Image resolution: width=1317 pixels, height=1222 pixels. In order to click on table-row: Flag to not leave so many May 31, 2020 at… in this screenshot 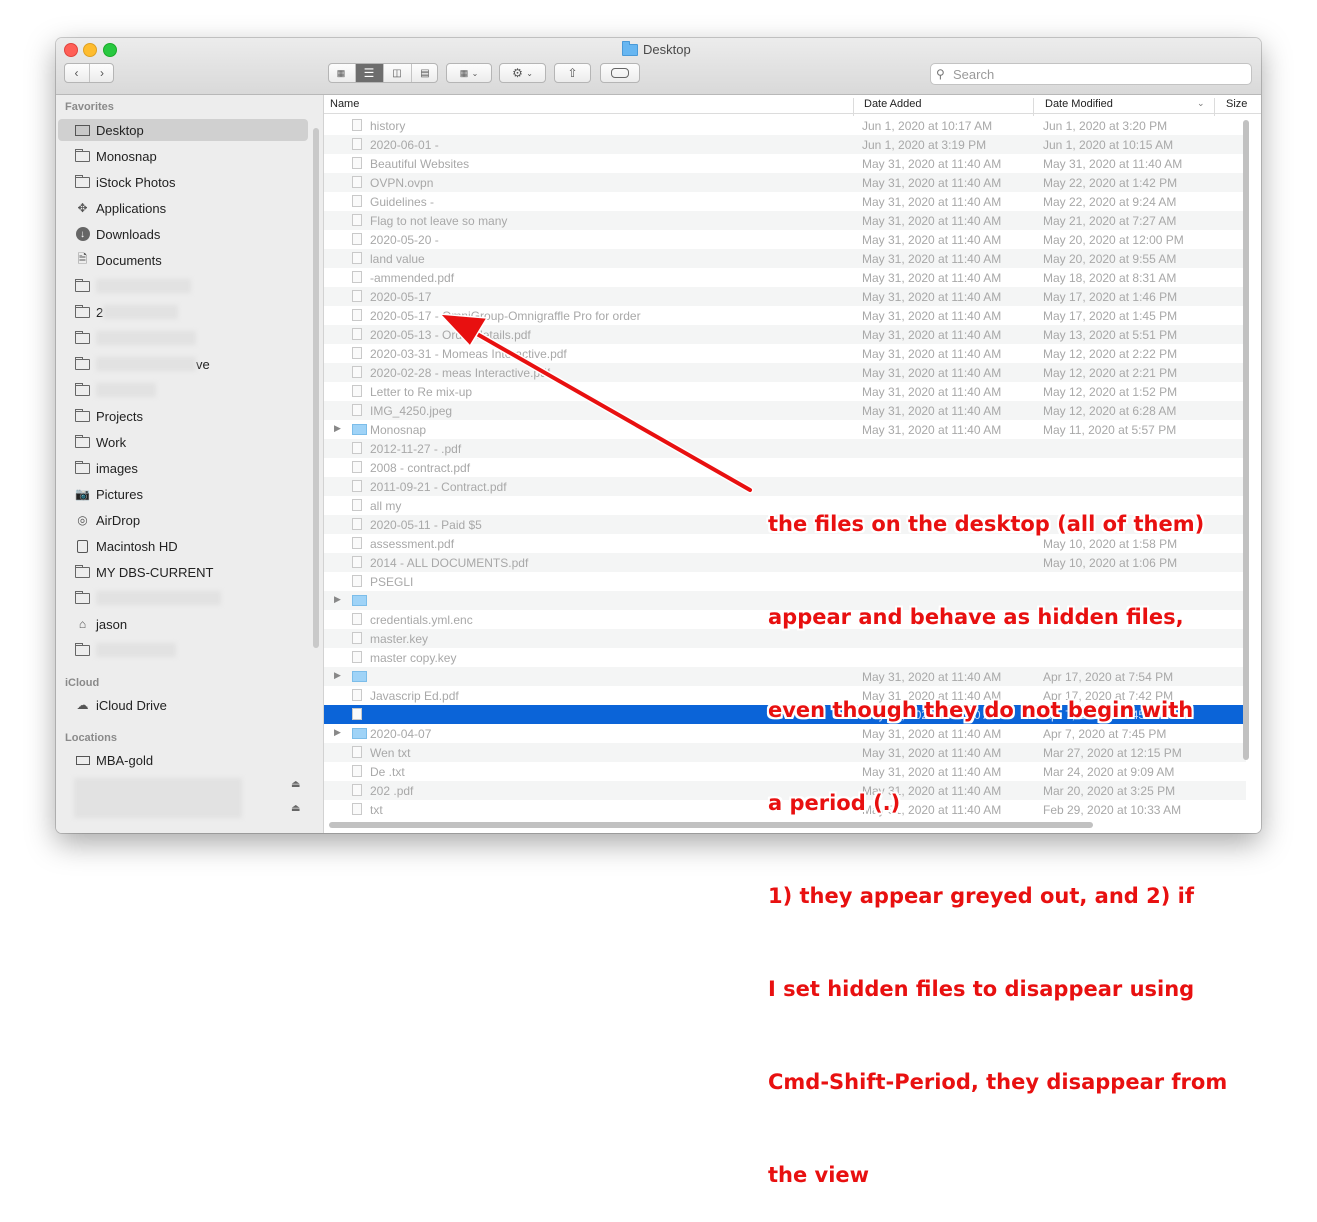, I will do `click(785, 220)`.